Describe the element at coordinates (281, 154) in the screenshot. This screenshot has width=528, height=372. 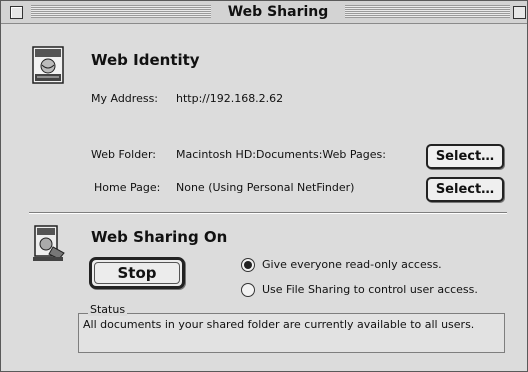
I see `web-folder-value: Macintosh HD:Documents:Web Pages:` at that location.